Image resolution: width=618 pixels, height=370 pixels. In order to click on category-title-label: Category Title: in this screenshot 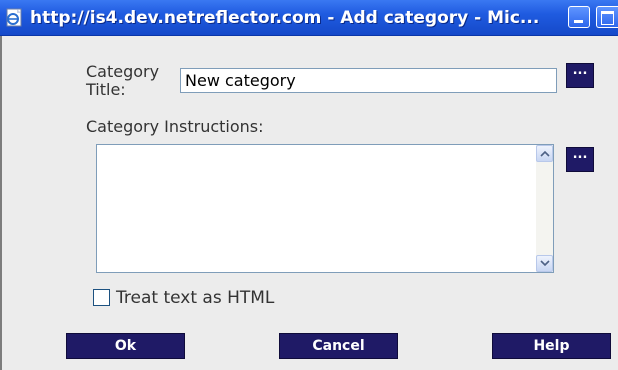, I will do `click(123, 80)`.